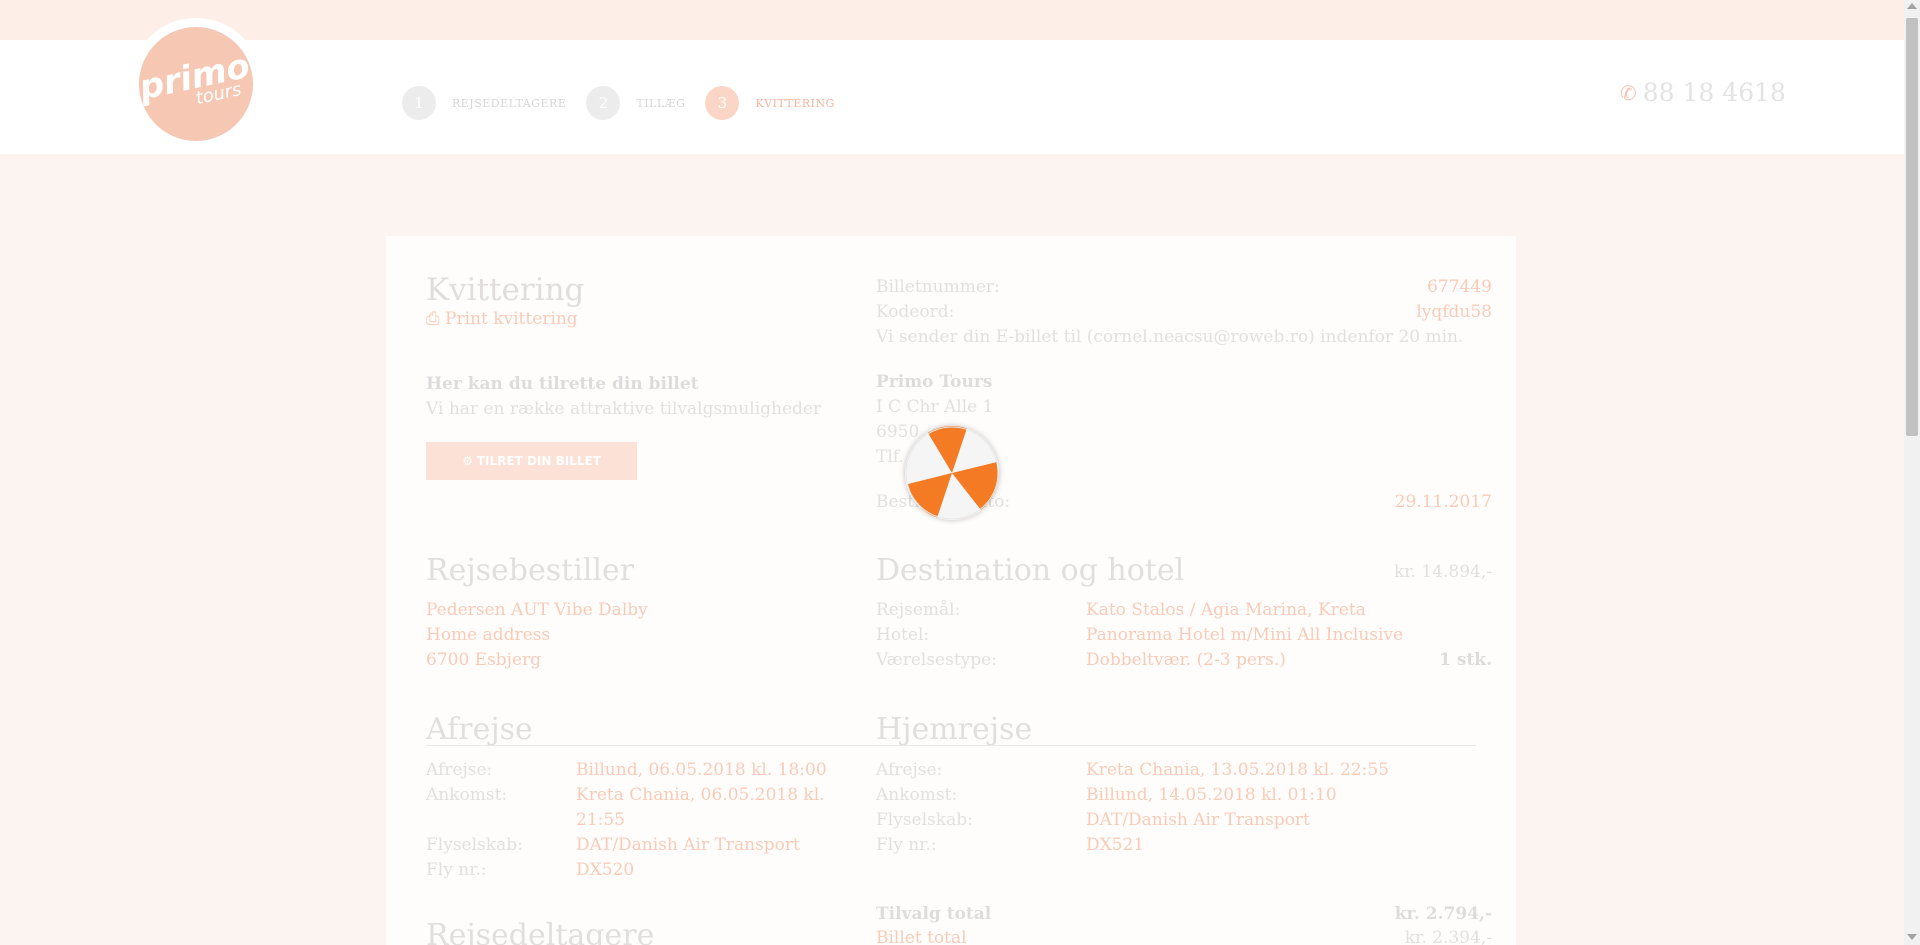  Describe the element at coordinates (511, 319) in the screenshot. I see `print-receipt-label: Print kvittering` at that location.